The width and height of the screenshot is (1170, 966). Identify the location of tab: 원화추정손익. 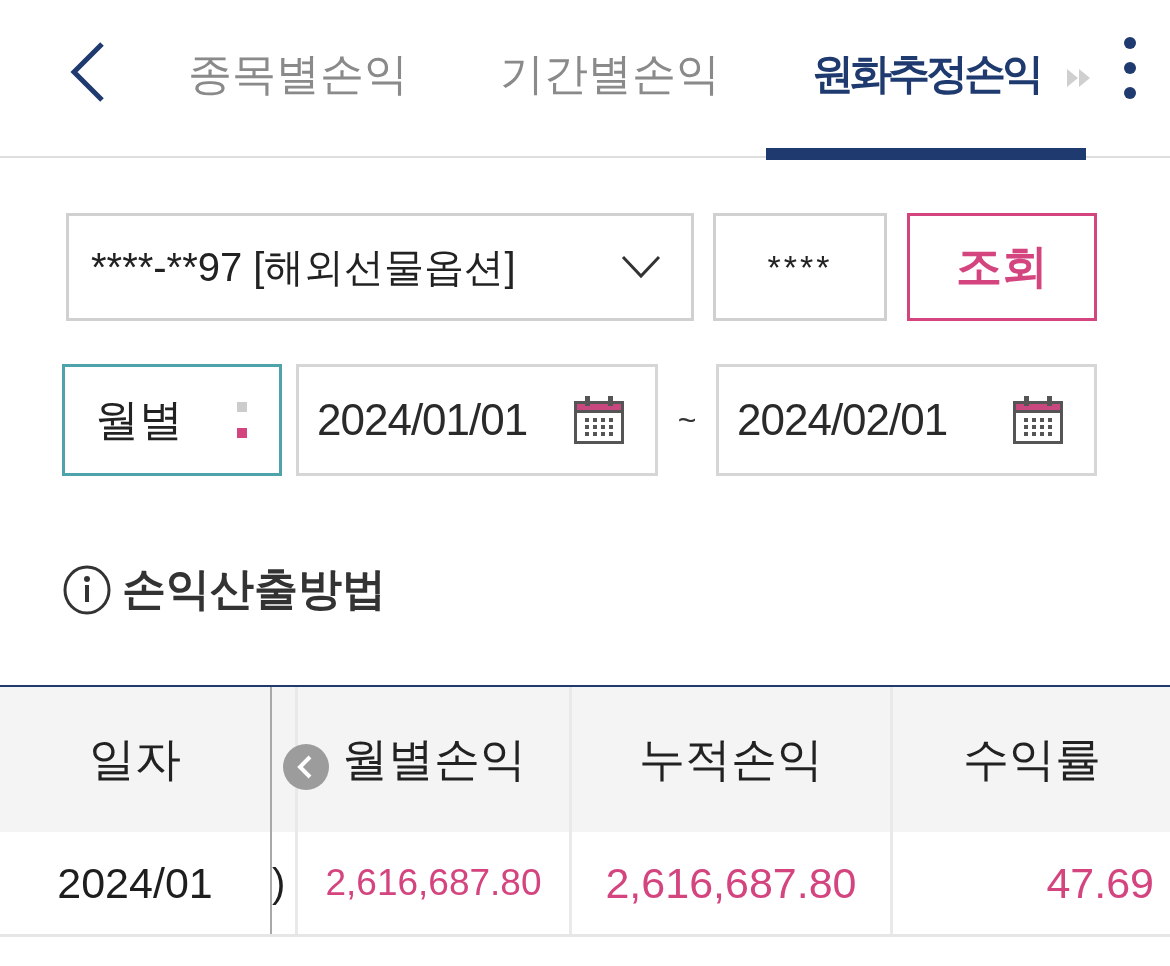
(926, 80).